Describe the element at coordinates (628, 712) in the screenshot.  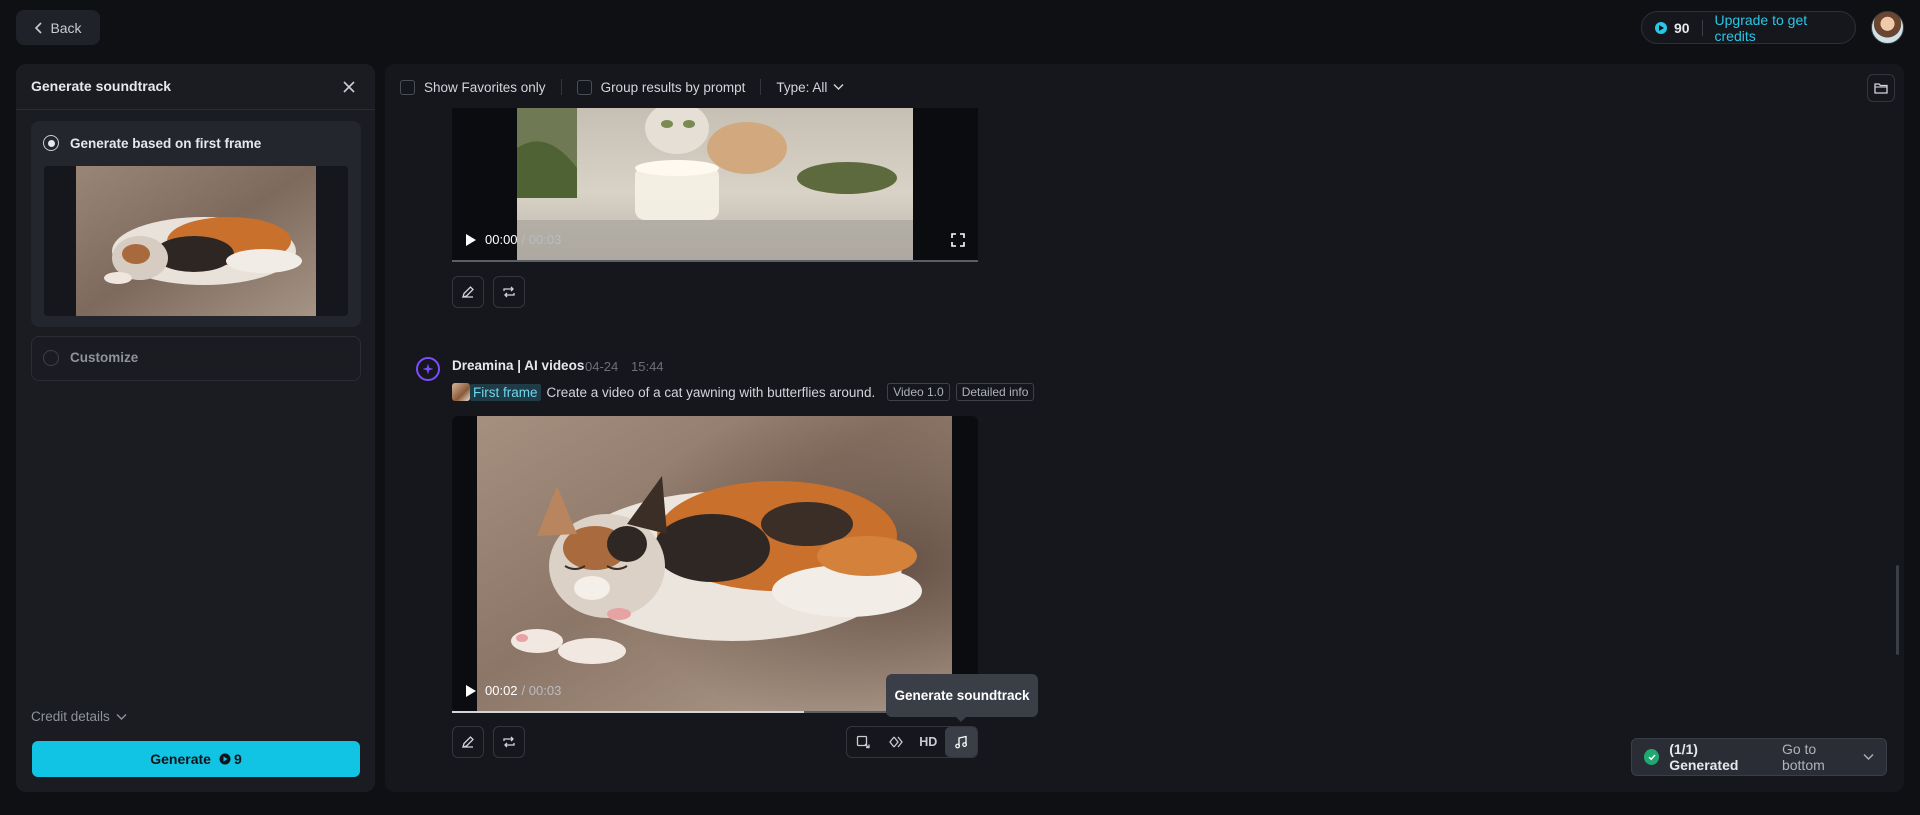
I see `video2-progress-fill` at that location.